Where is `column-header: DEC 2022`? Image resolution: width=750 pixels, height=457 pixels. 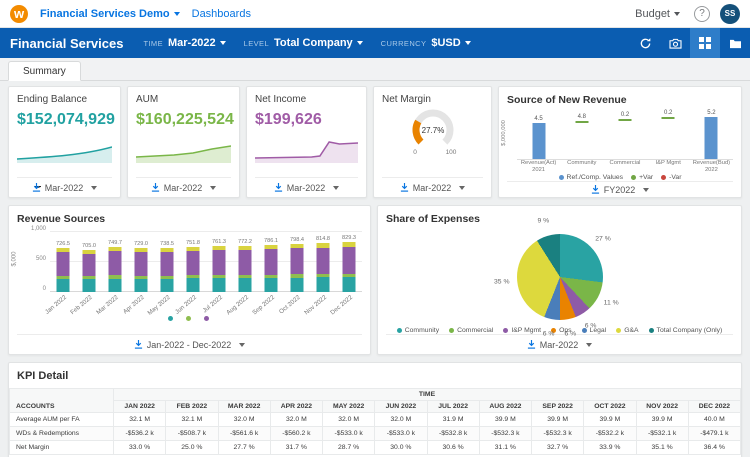
column-header: DEC 2022 is located at coordinates (714, 406).